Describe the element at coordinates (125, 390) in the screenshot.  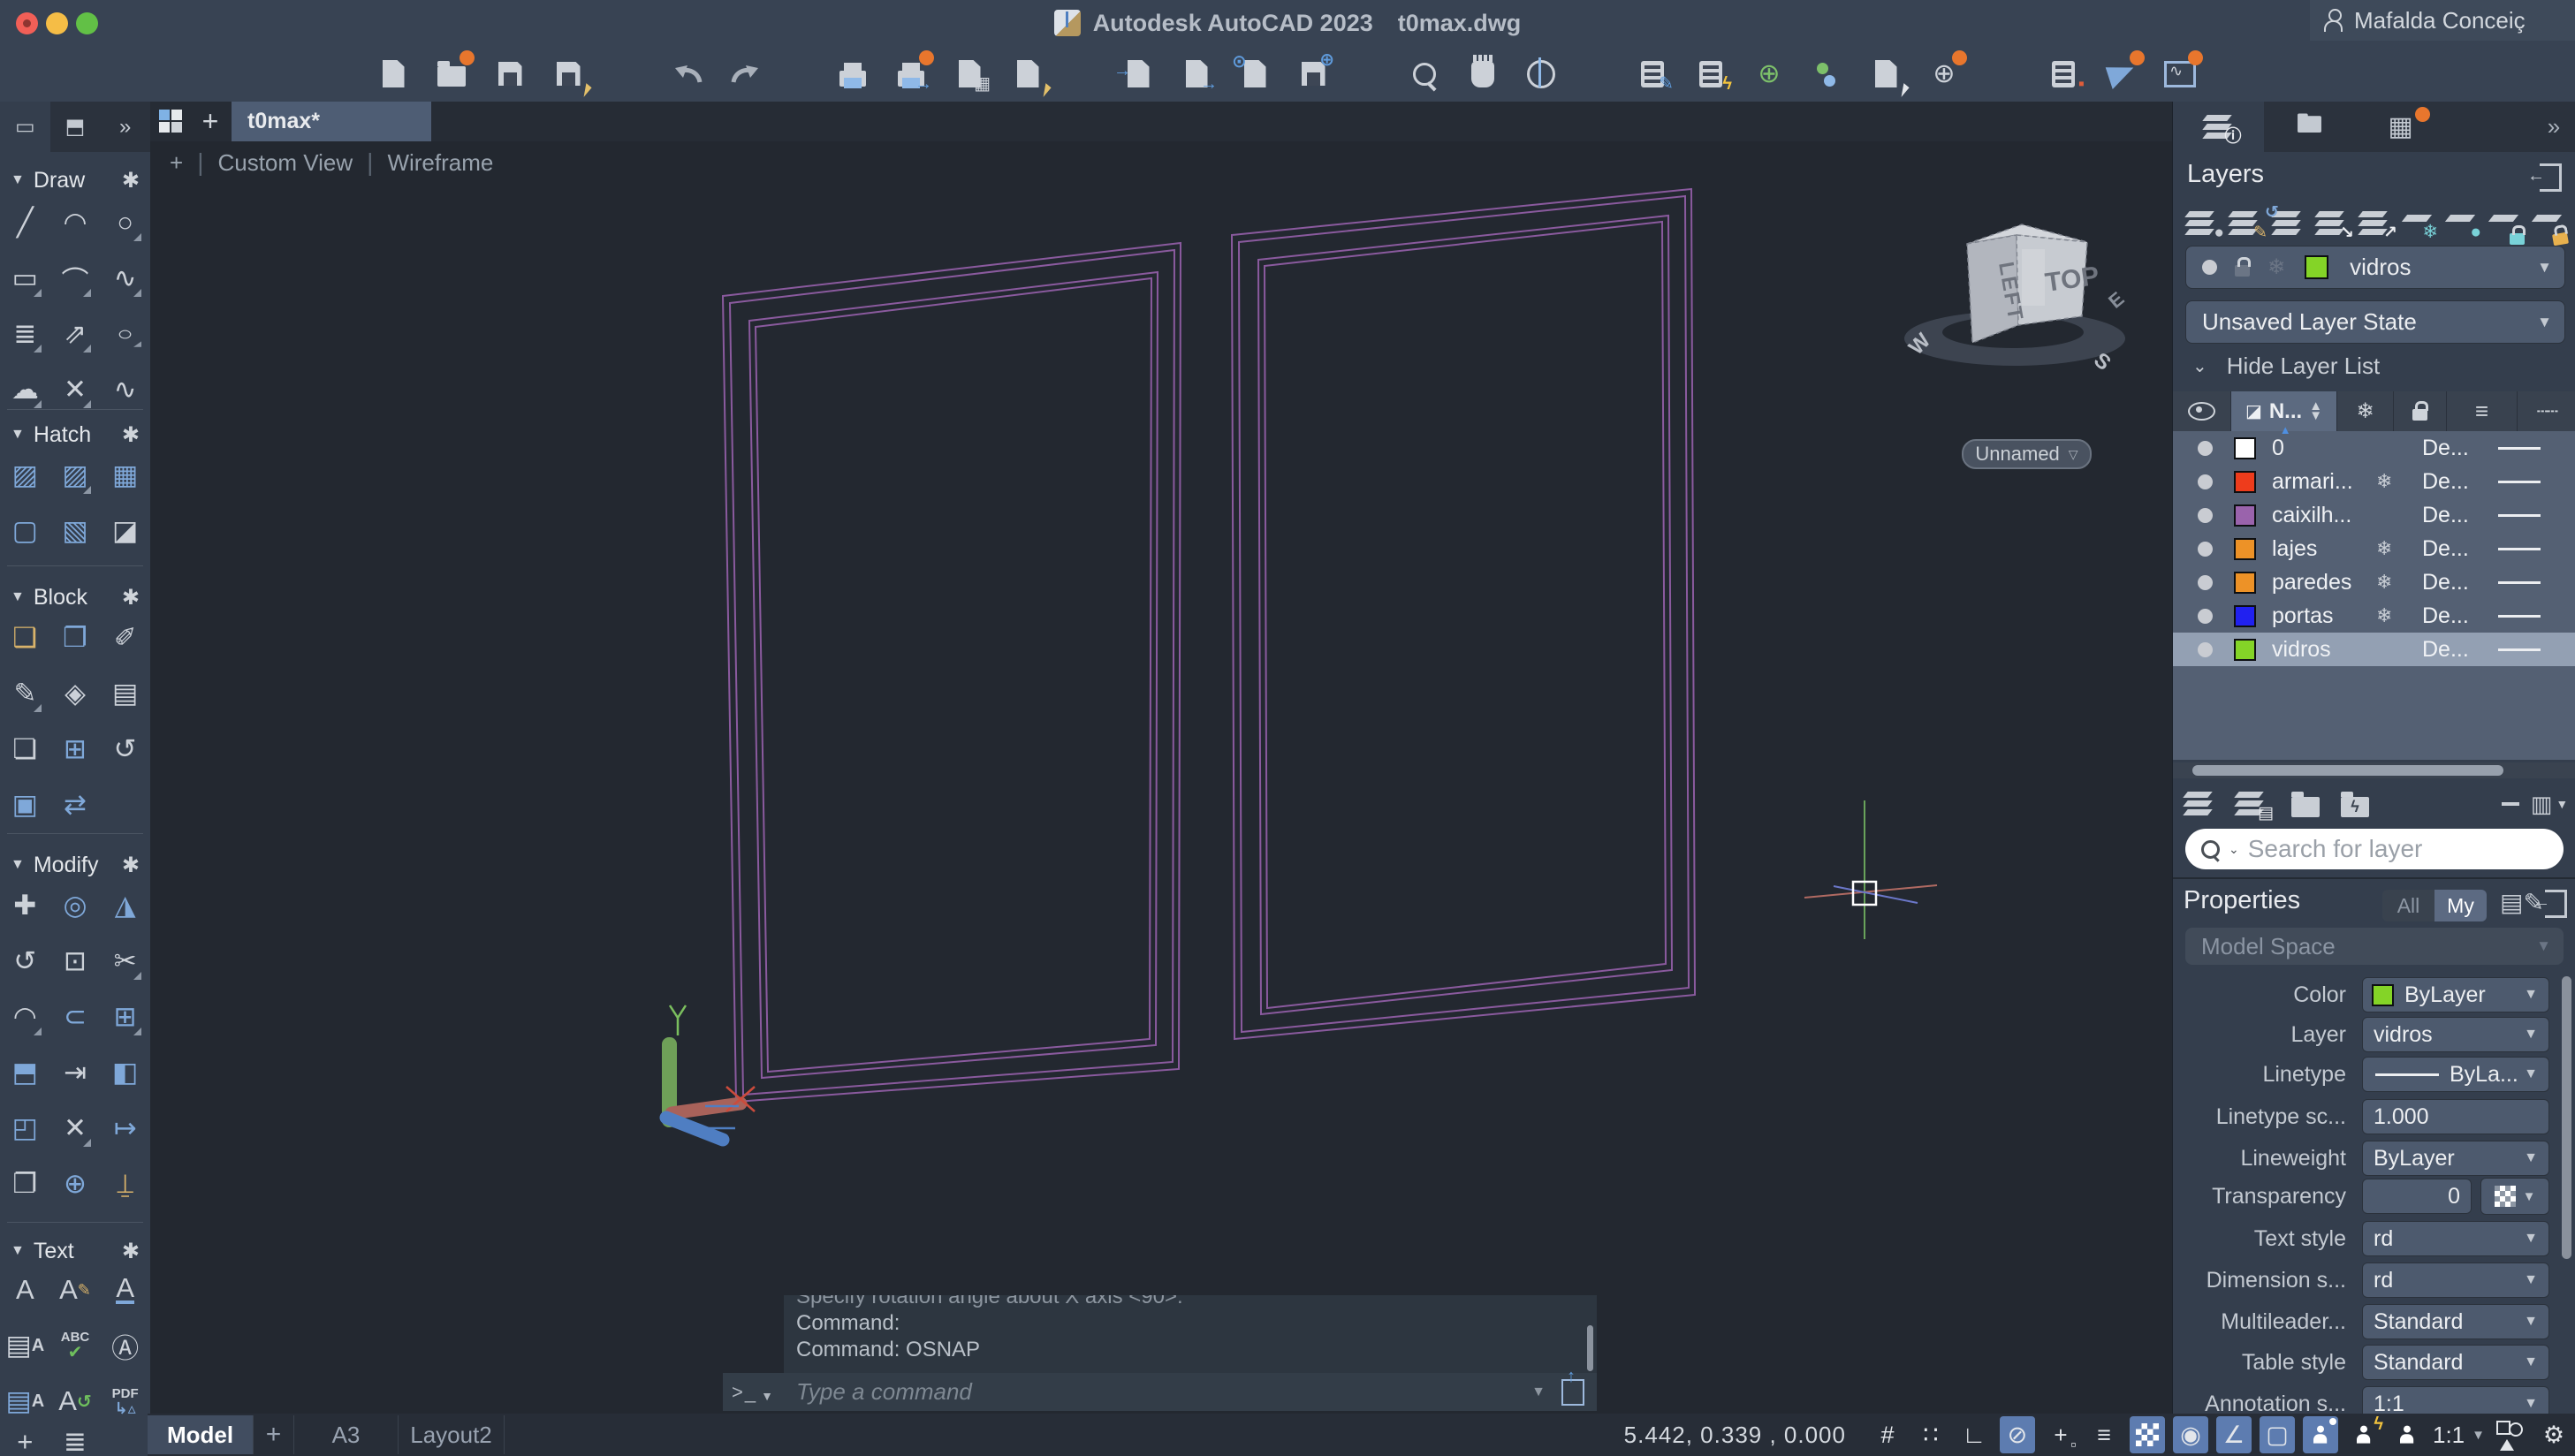
I see `freehand-tool: ∿` at that location.